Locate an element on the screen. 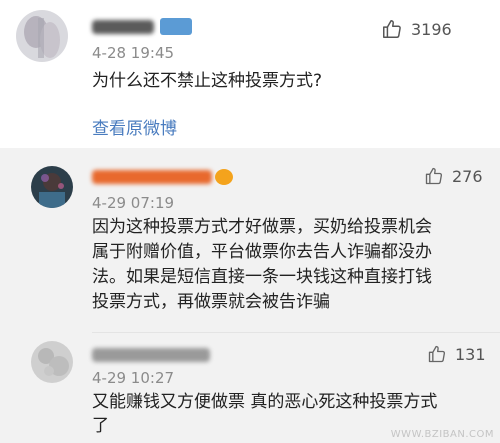  comment-text: 为什么还不禁止这种投票方式? is located at coordinates (207, 81).